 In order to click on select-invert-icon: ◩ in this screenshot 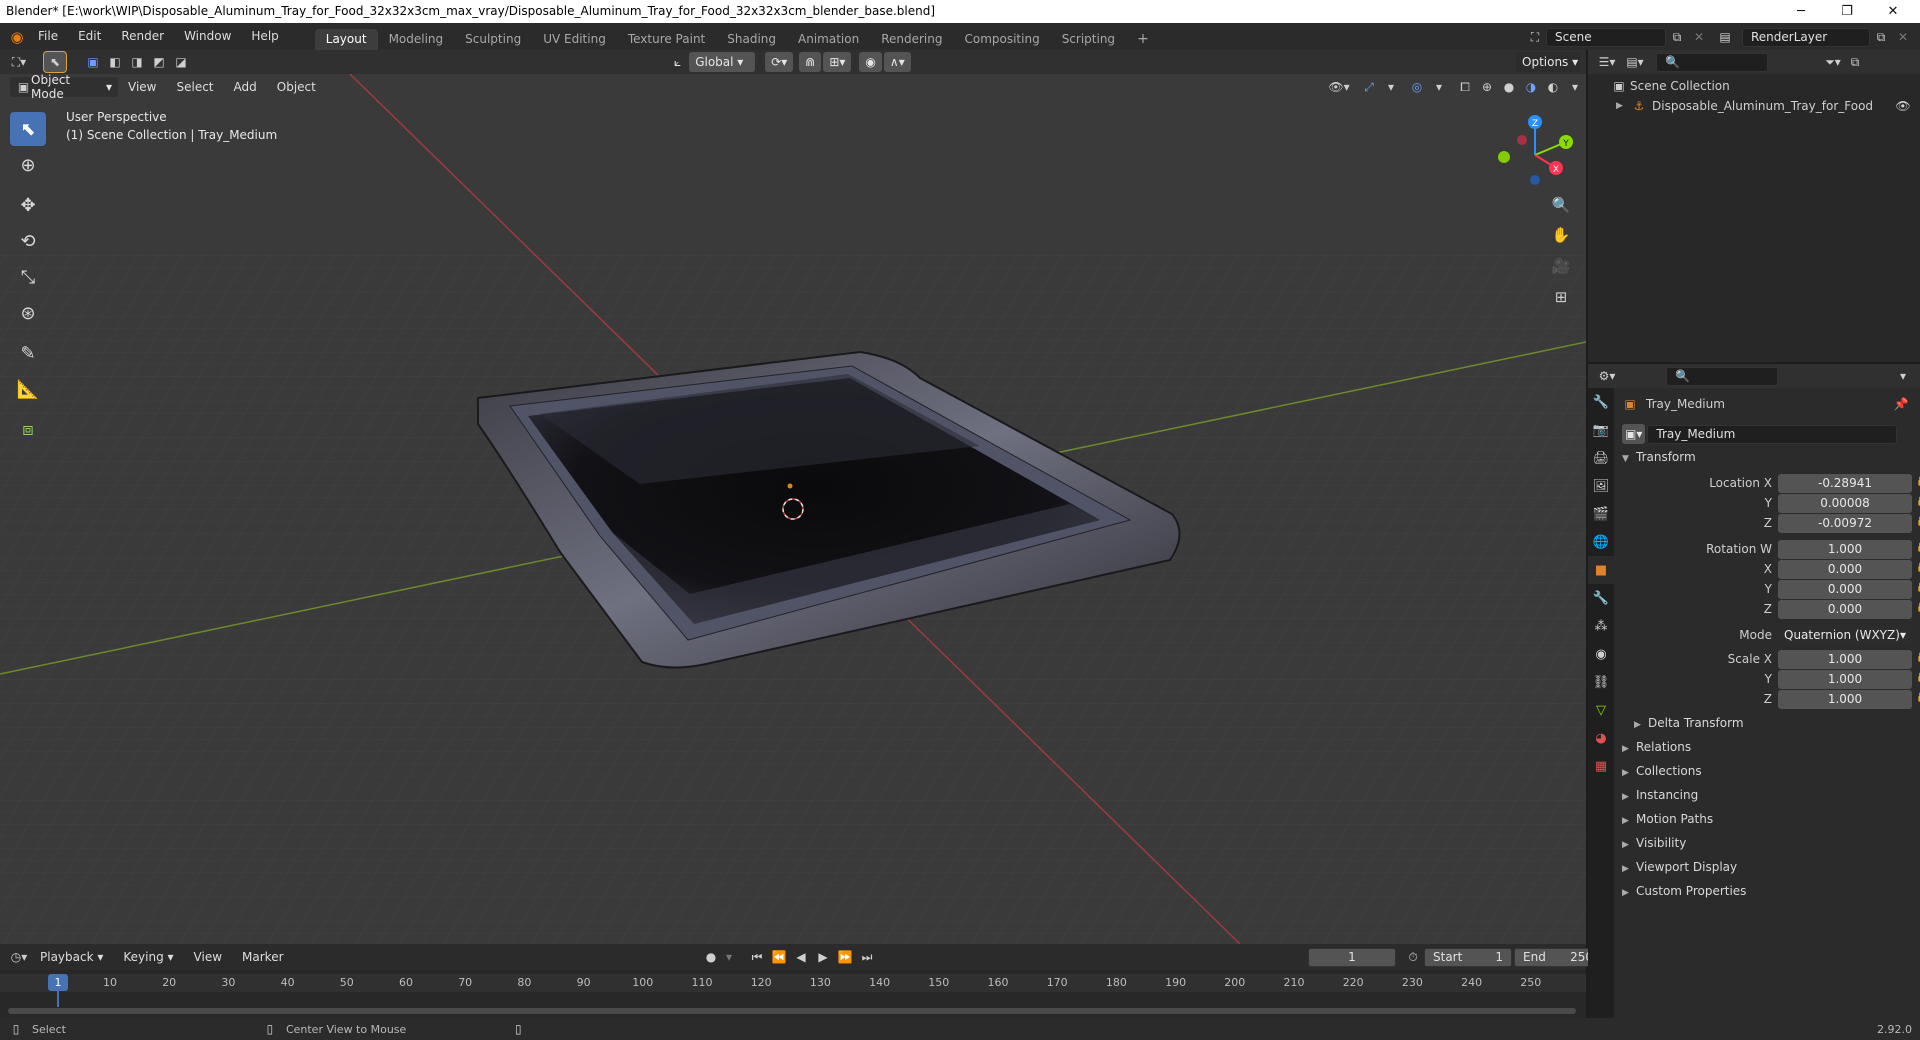, I will do `click(159, 62)`.